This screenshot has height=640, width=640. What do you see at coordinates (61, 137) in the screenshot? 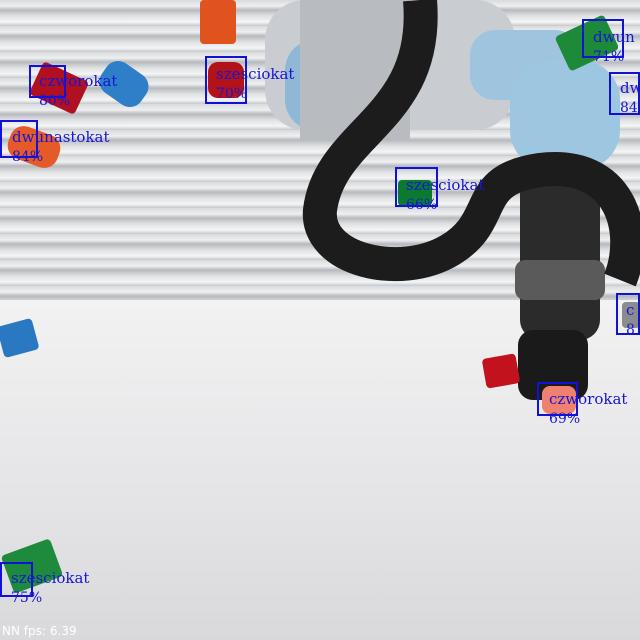
I see `detection-label: dwunastokat` at bounding box center [61, 137].